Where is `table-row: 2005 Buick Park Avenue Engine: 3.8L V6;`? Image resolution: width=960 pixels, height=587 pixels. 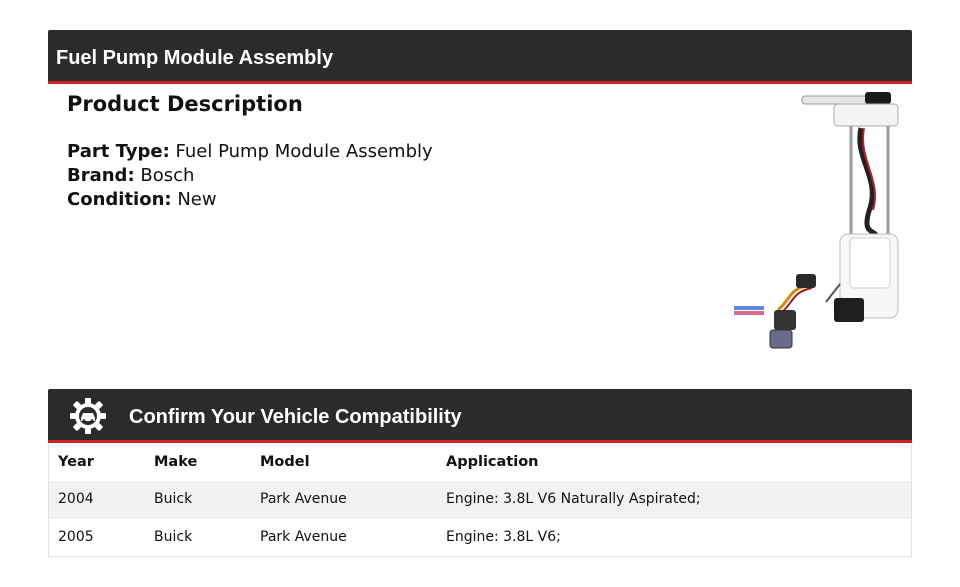
table-row: 2005 Buick Park Avenue Engine: 3.8L V6; is located at coordinates (480, 538).